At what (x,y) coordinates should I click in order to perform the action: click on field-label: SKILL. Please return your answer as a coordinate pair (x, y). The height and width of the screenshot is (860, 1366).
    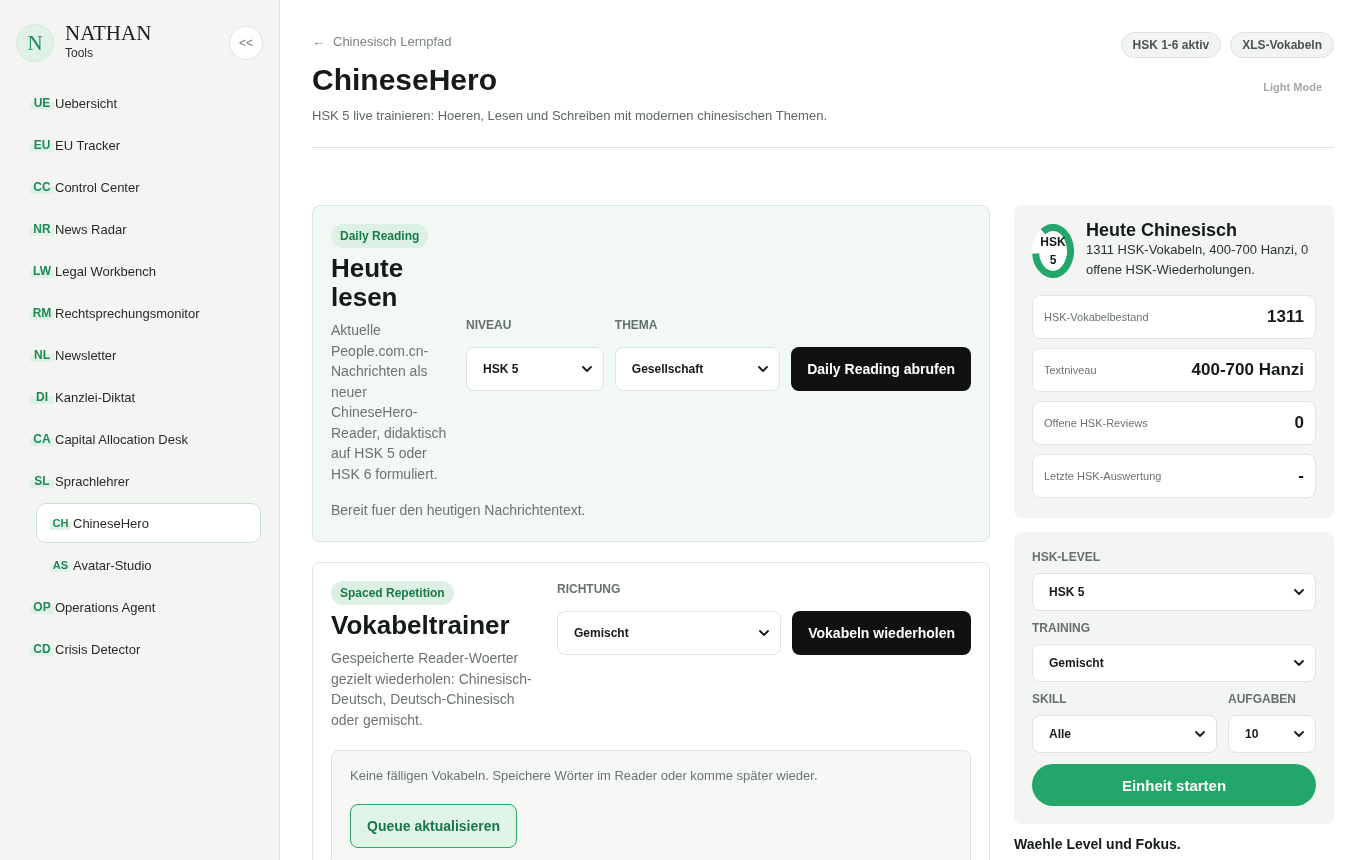
    Looking at the image, I should click on (1050, 699).